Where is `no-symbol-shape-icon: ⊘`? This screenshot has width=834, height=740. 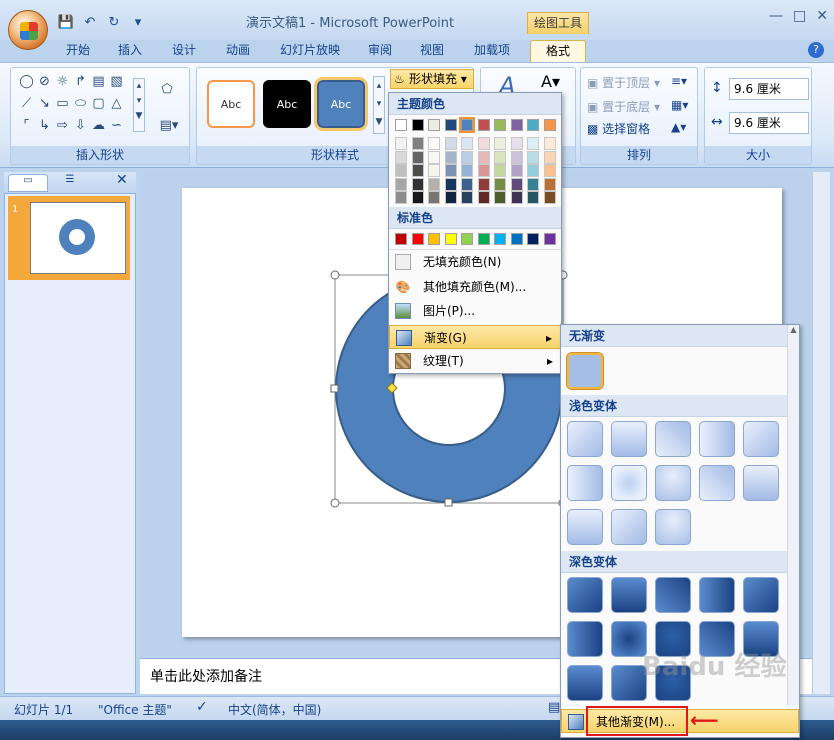 no-symbol-shape-icon: ⊘ is located at coordinates (44, 81).